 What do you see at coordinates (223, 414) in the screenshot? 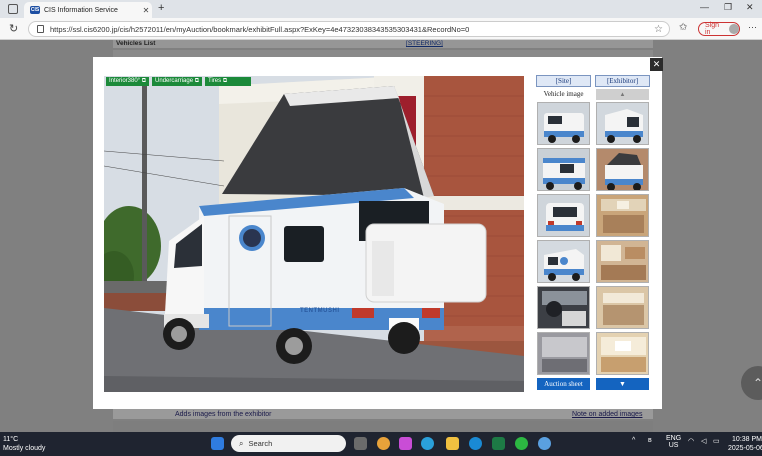
I see `added-images-label: Adds images from the exhibitor` at bounding box center [223, 414].